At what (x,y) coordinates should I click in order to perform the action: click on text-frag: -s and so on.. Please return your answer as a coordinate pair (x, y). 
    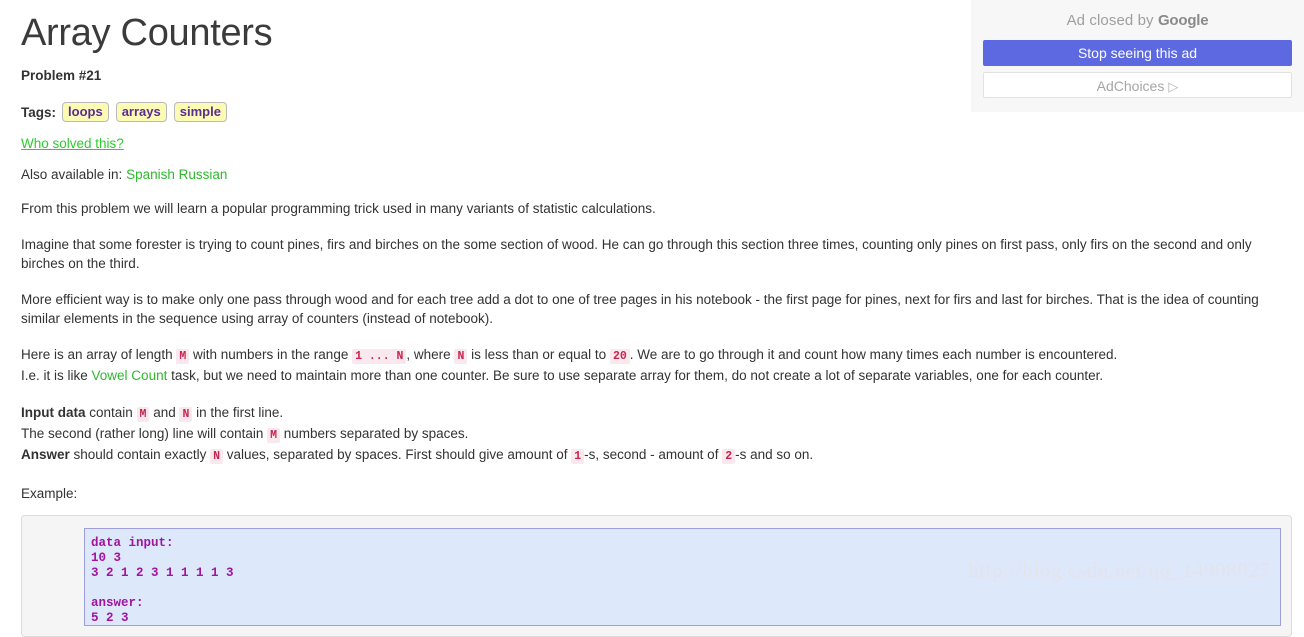
    Looking at the image, I should click on (774, 454).